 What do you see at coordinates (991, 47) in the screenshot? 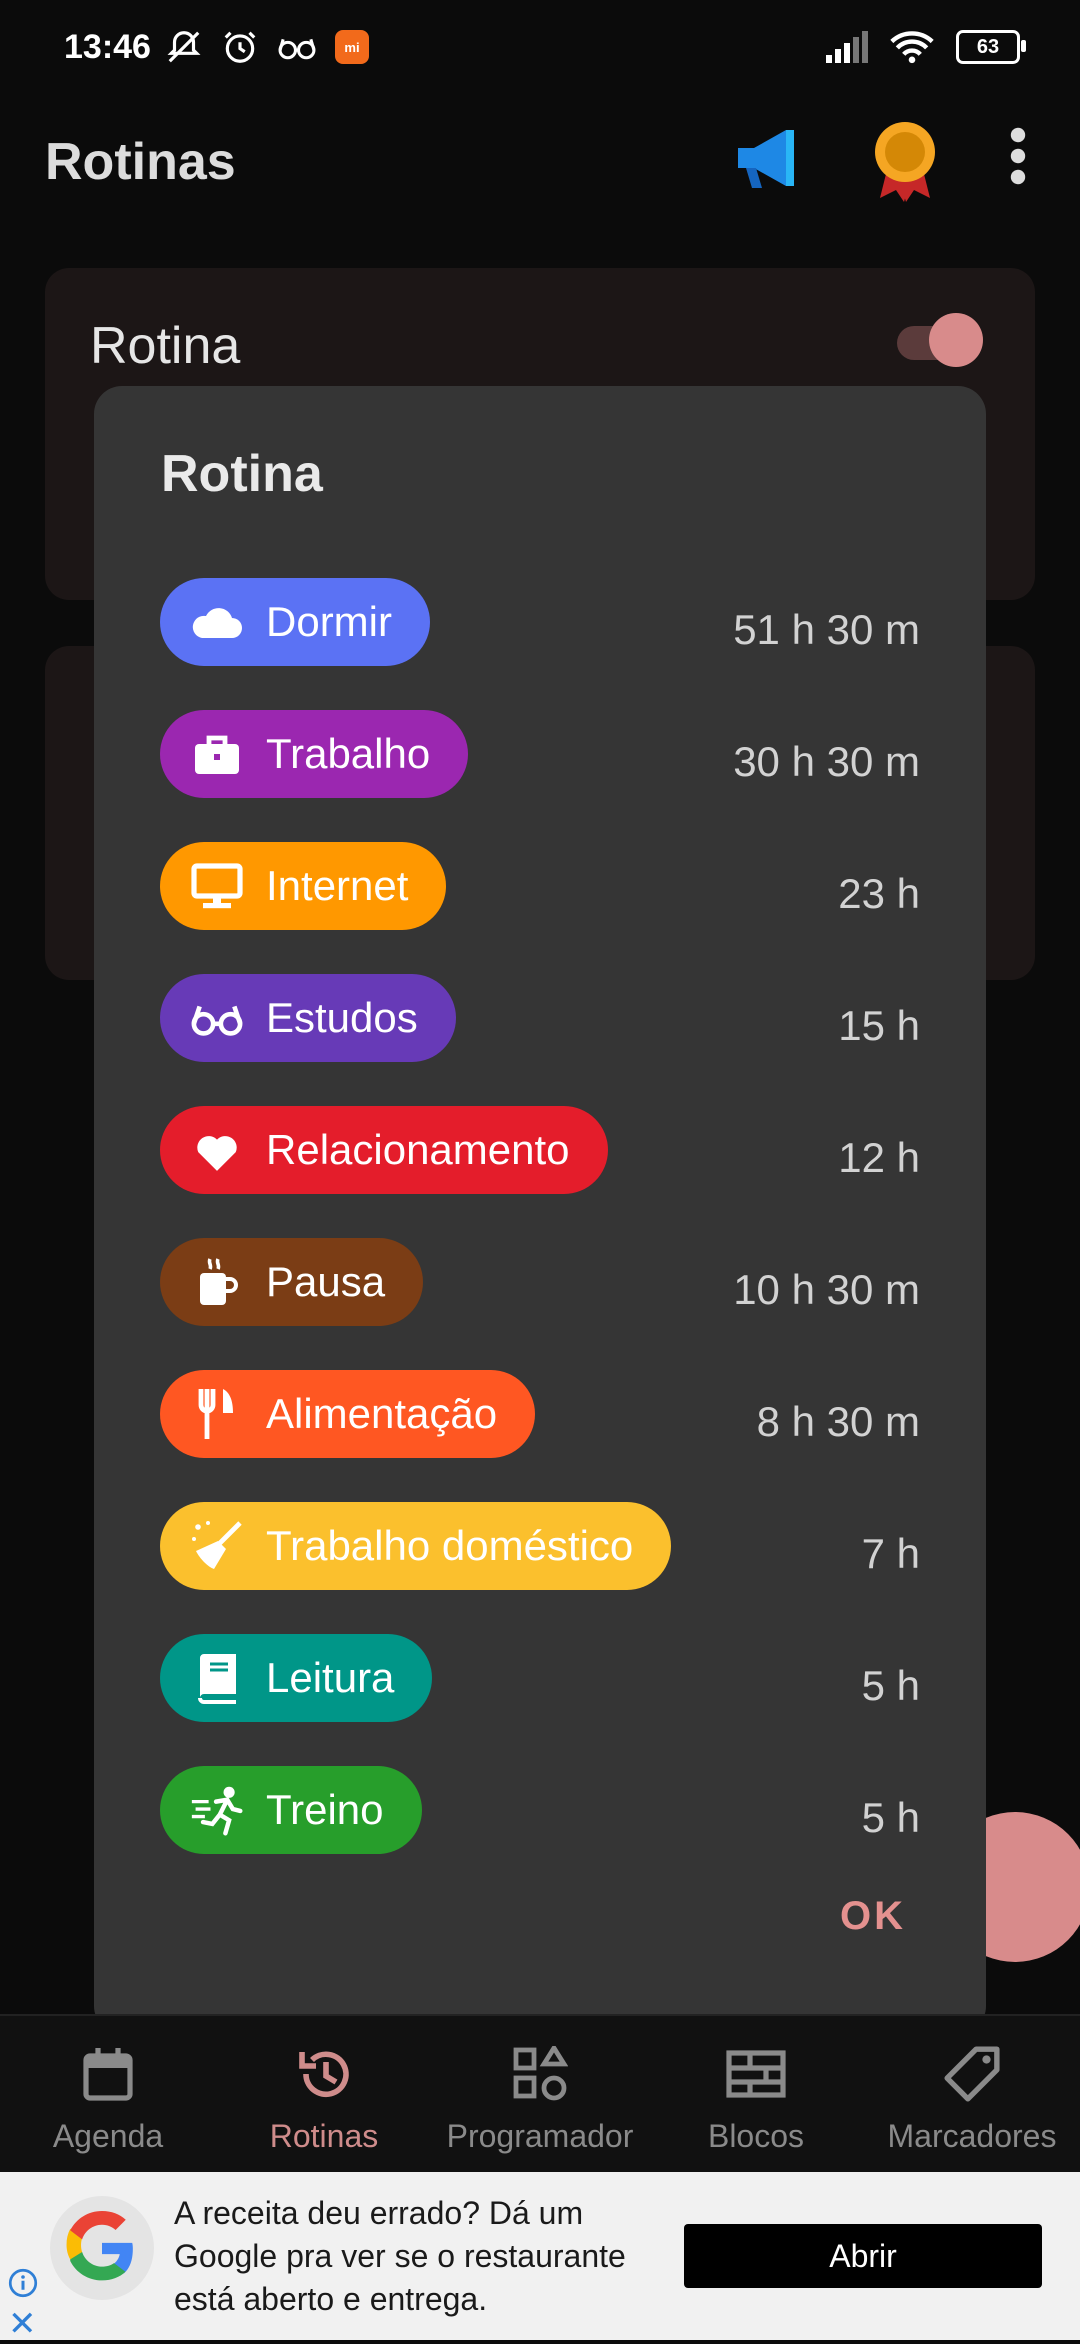
I see `battery-icon: 63` at bounding box center [991, 47].